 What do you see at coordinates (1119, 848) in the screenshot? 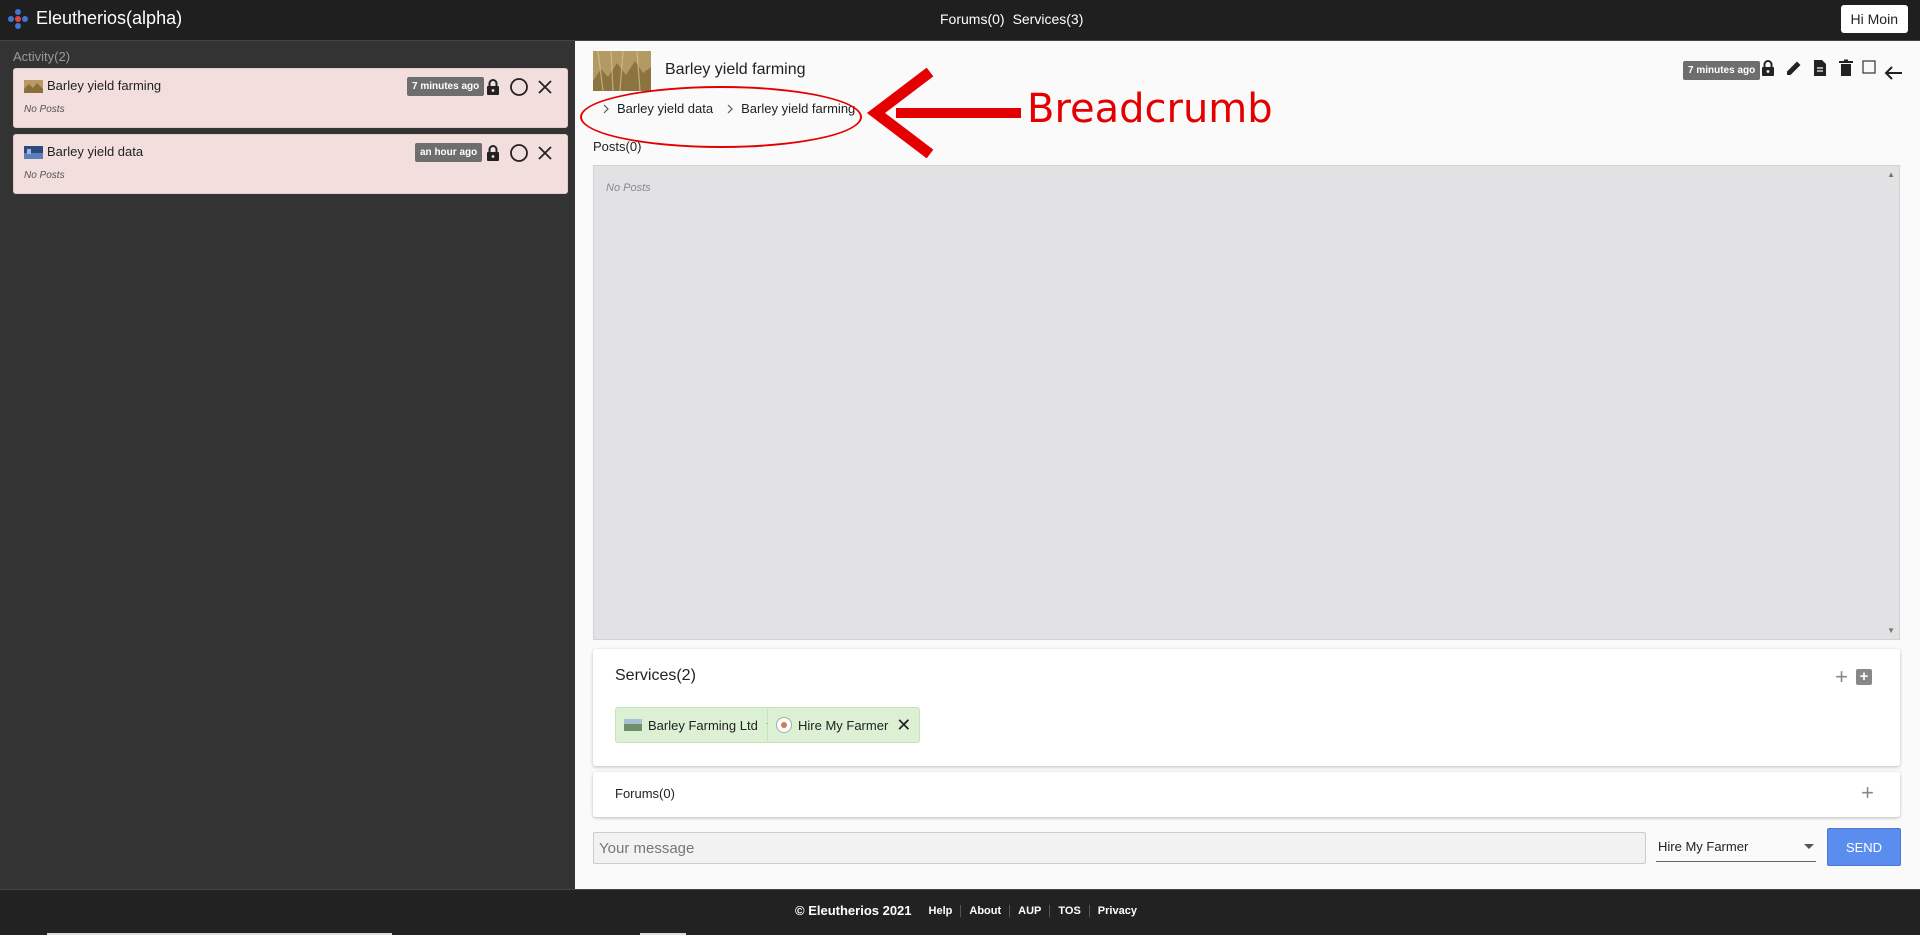
I see `message-input` at bounding box center [1119, 848].